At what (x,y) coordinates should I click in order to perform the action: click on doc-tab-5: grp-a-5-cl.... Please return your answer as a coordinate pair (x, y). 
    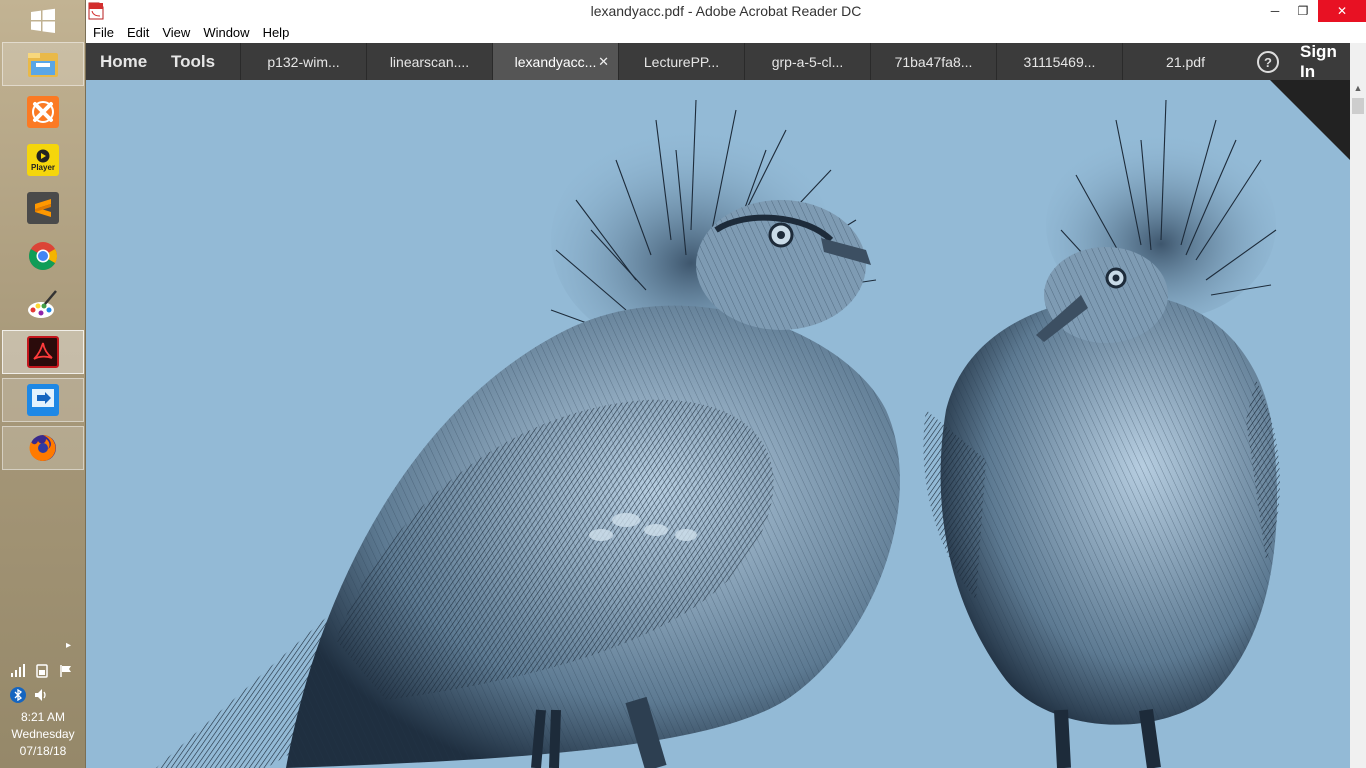
    Looking at the image, I should click on (807, 61).